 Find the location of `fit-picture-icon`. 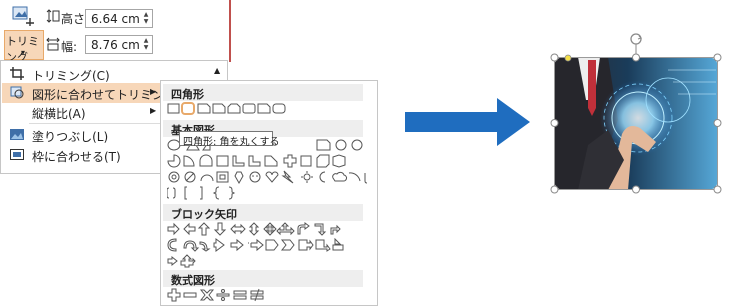

fit-picture-icon is located at coordinates (17, 154).